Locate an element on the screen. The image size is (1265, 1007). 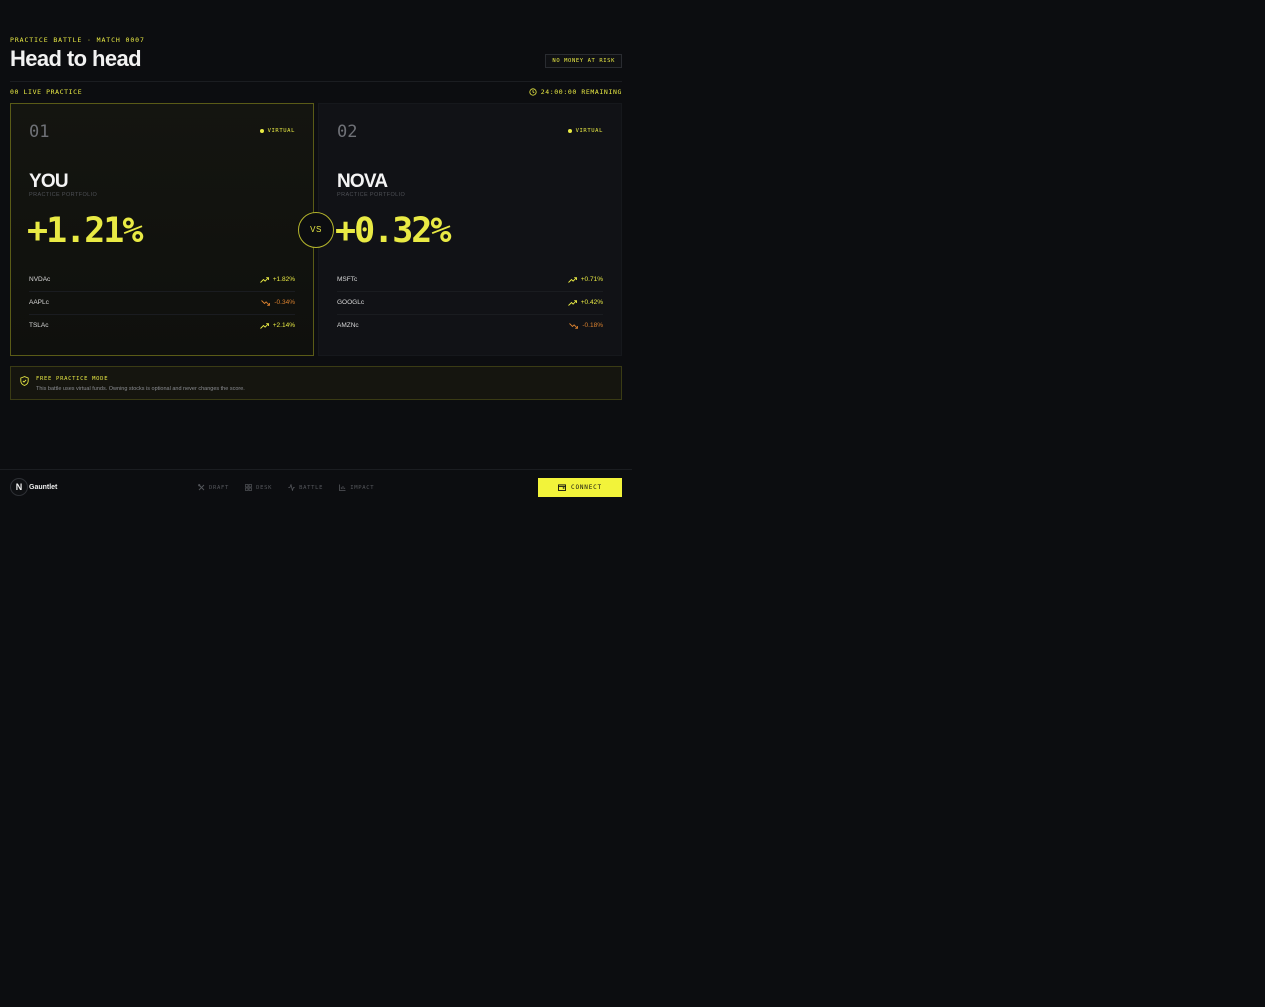
holding-change: -0.34% is located at coordinates (278, 302).